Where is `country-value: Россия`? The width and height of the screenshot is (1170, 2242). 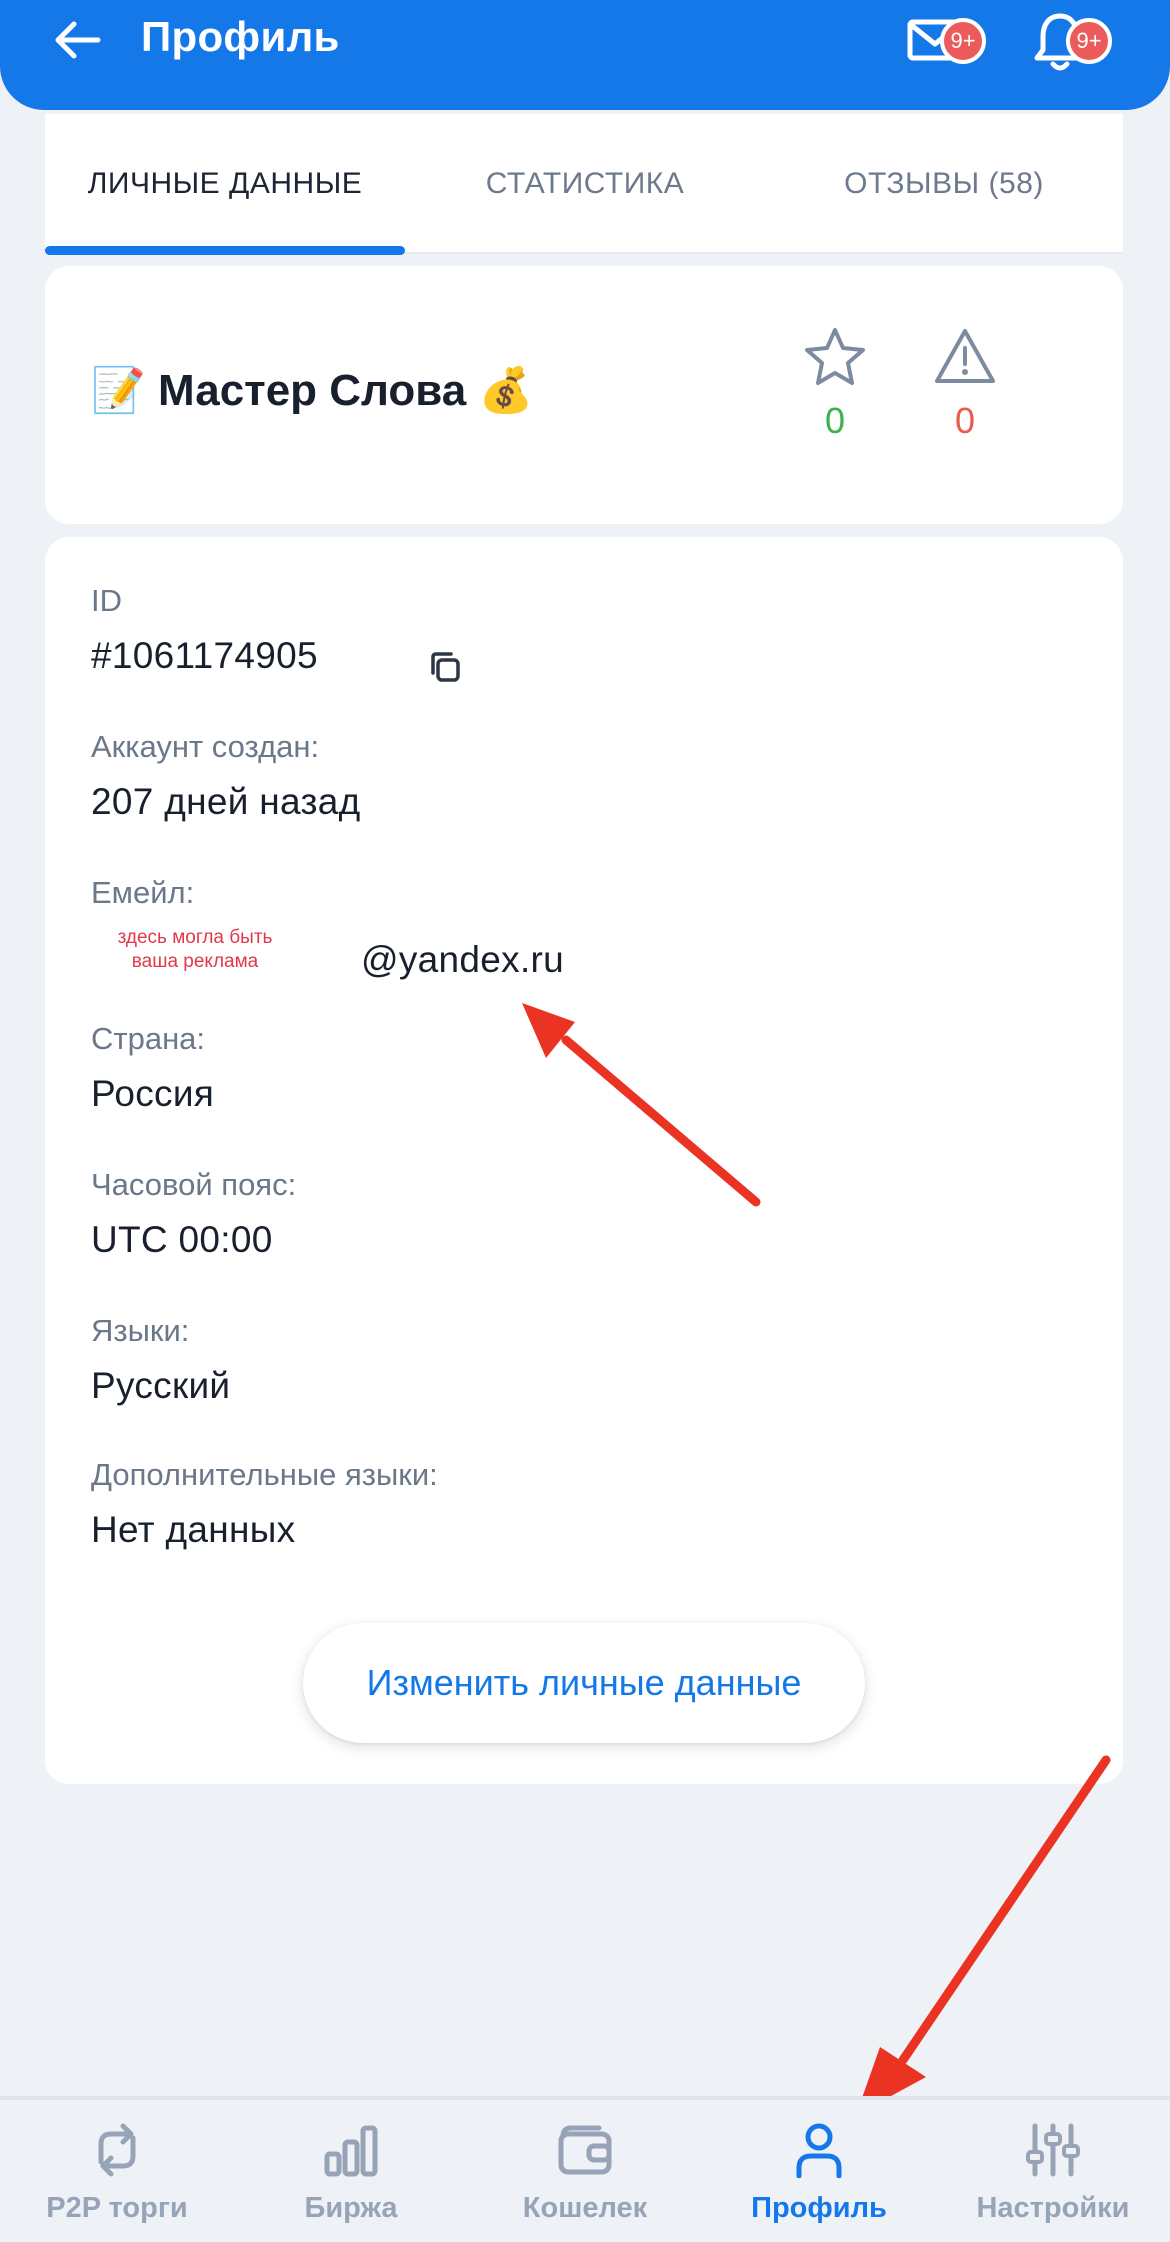 country-value: Россия is located at coordinates (153, 1093).